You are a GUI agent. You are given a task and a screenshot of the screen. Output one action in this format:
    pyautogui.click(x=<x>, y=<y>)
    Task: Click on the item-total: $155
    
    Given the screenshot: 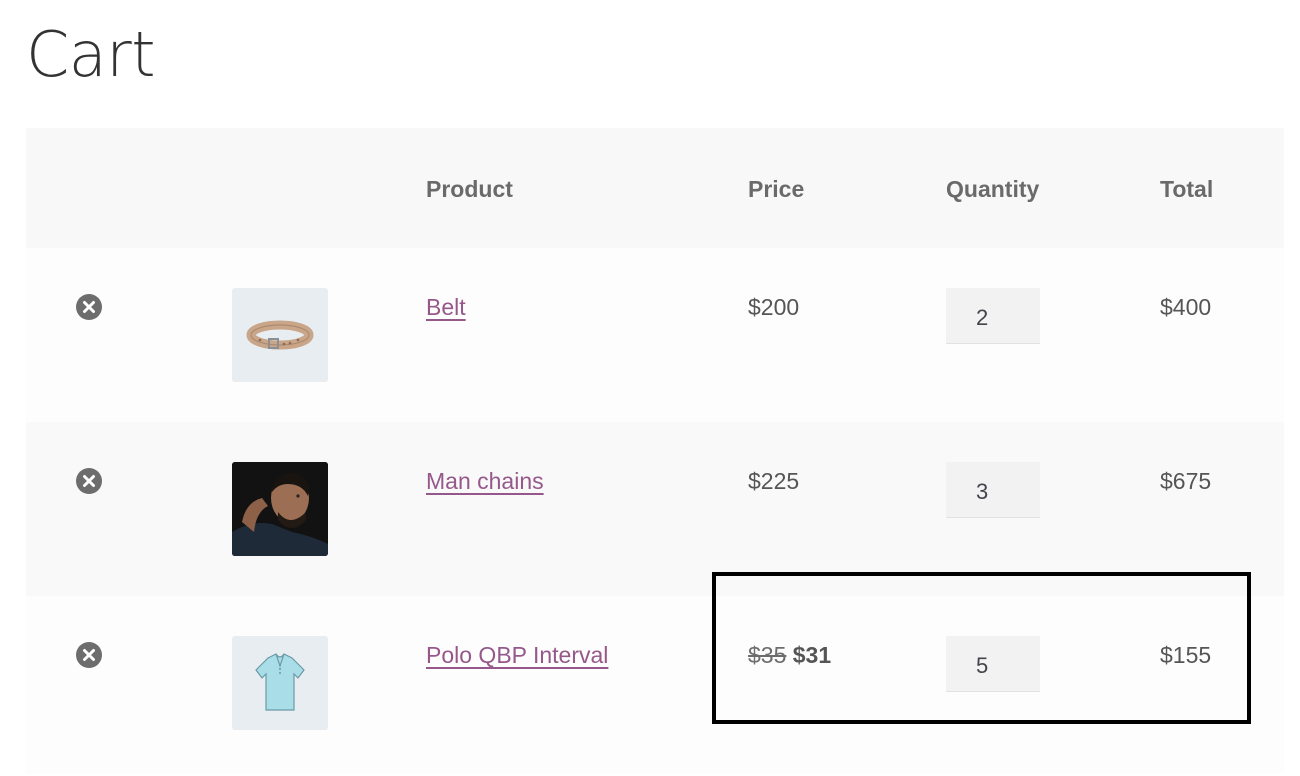 What is the action you would take?
    pyautogui.click(x=1186, y=655)
    